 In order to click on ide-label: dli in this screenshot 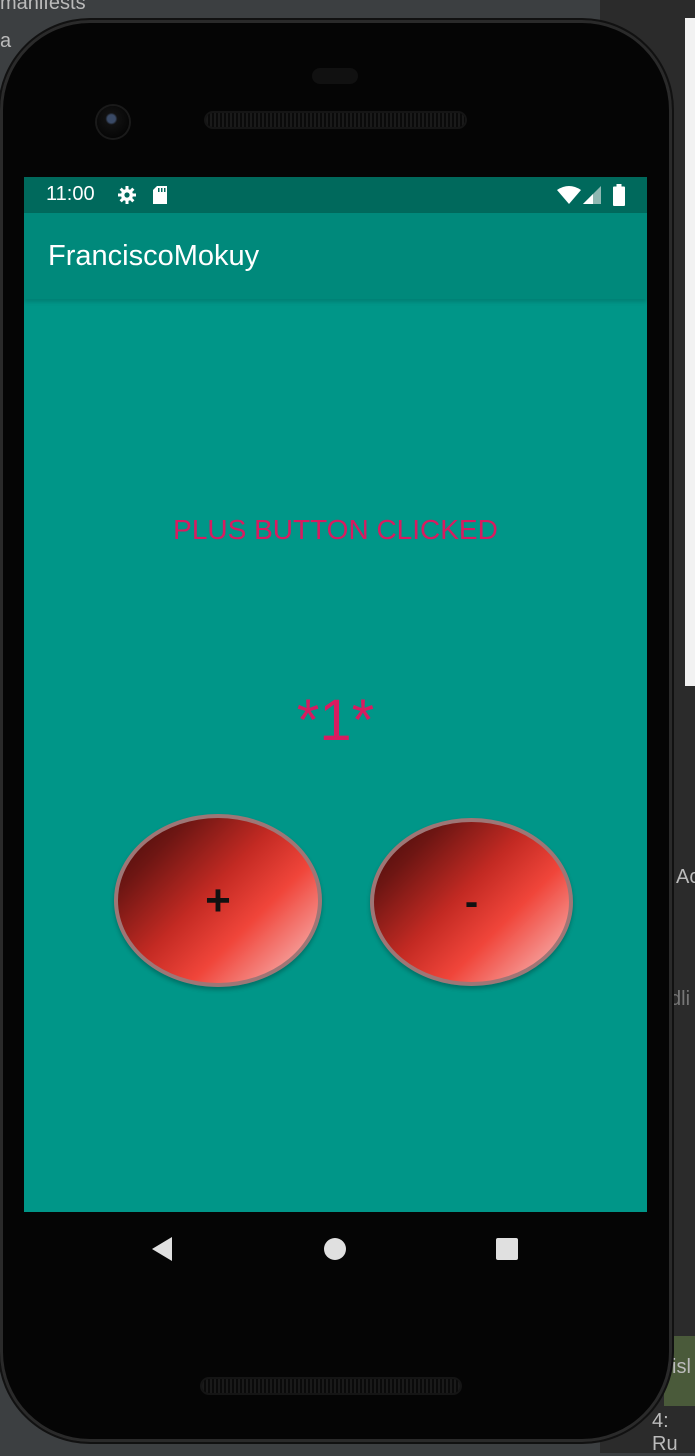, I will do `click(680, 999)`.